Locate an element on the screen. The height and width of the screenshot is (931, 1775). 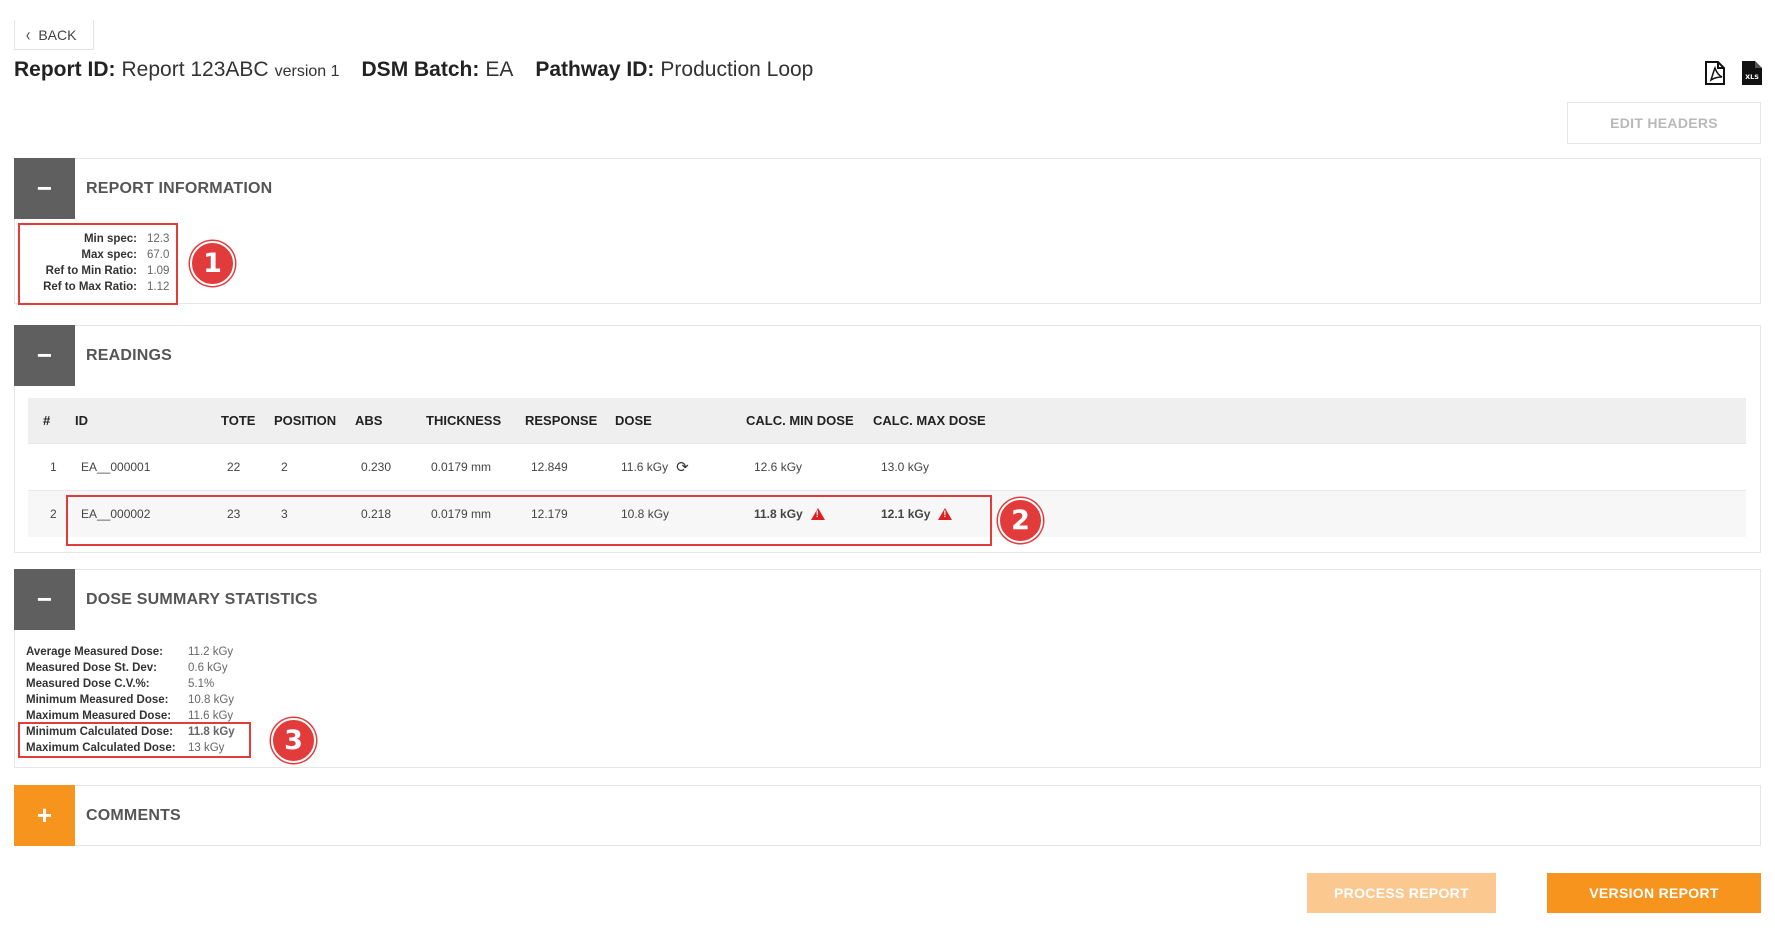
collapse-readings-button: − is located at coordinates (44, 355).